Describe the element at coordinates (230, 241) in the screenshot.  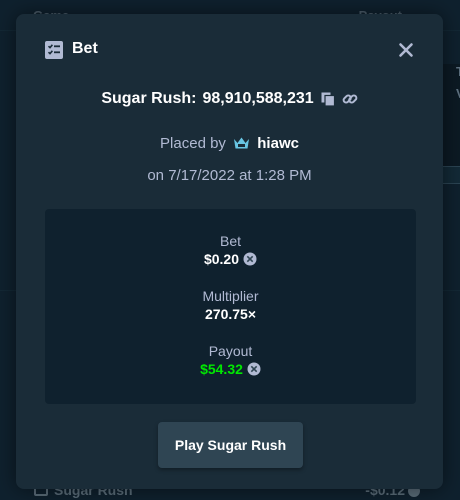
I see `bet-label: Bet` at that location.